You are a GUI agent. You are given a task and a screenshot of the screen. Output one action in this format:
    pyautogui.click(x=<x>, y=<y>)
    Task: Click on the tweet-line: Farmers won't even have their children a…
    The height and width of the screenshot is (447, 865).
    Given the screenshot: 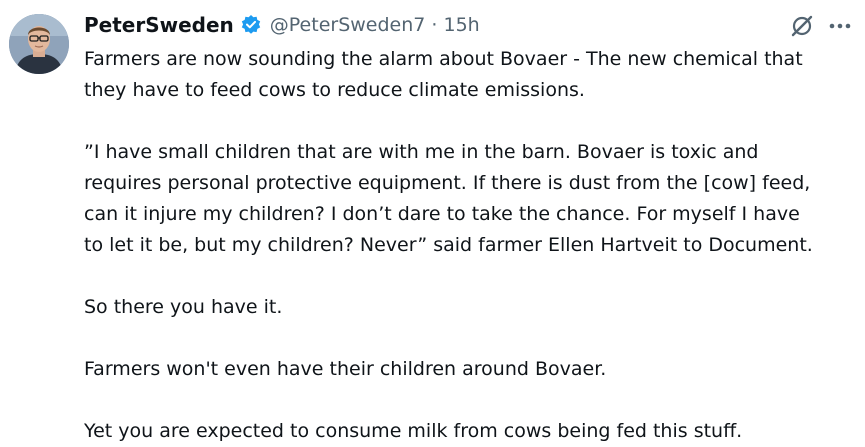 What is the action you would take?
    pyautogui.click(x=345, y=369)
    